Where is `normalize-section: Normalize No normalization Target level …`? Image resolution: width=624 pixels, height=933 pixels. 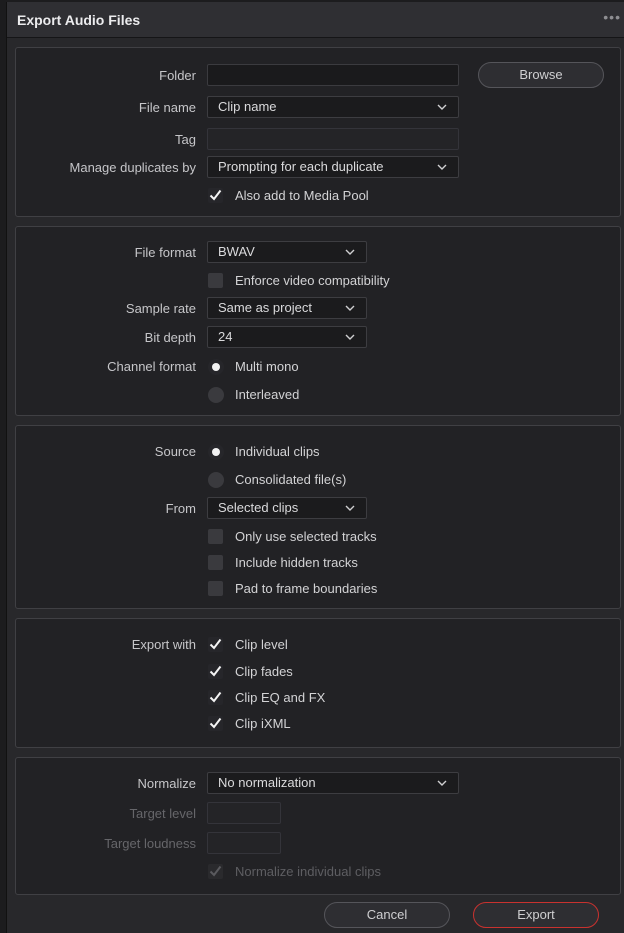
normalize-section: Normalize No normalization Target level … is located at coordinates (318, 826).